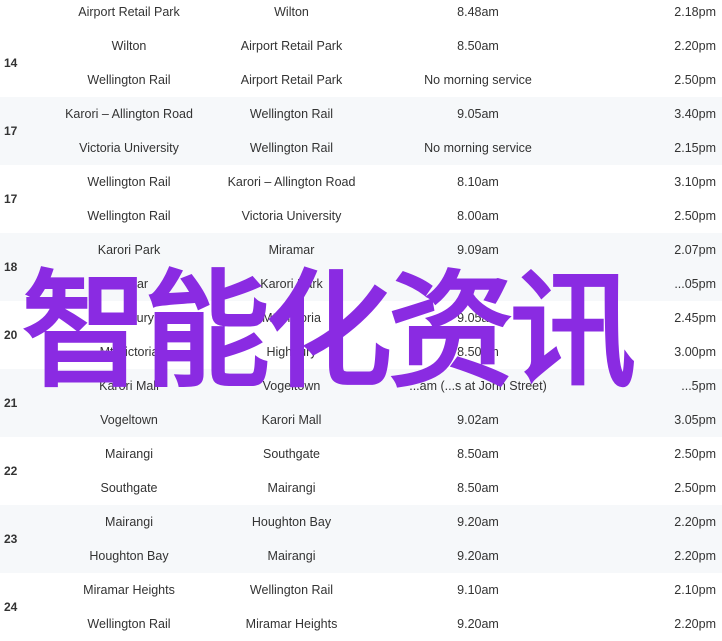  What do you see at coordinates (129, 420) in the screenshot?
I see `from-stop: Vogeltown` at bounding box center [129, 420].